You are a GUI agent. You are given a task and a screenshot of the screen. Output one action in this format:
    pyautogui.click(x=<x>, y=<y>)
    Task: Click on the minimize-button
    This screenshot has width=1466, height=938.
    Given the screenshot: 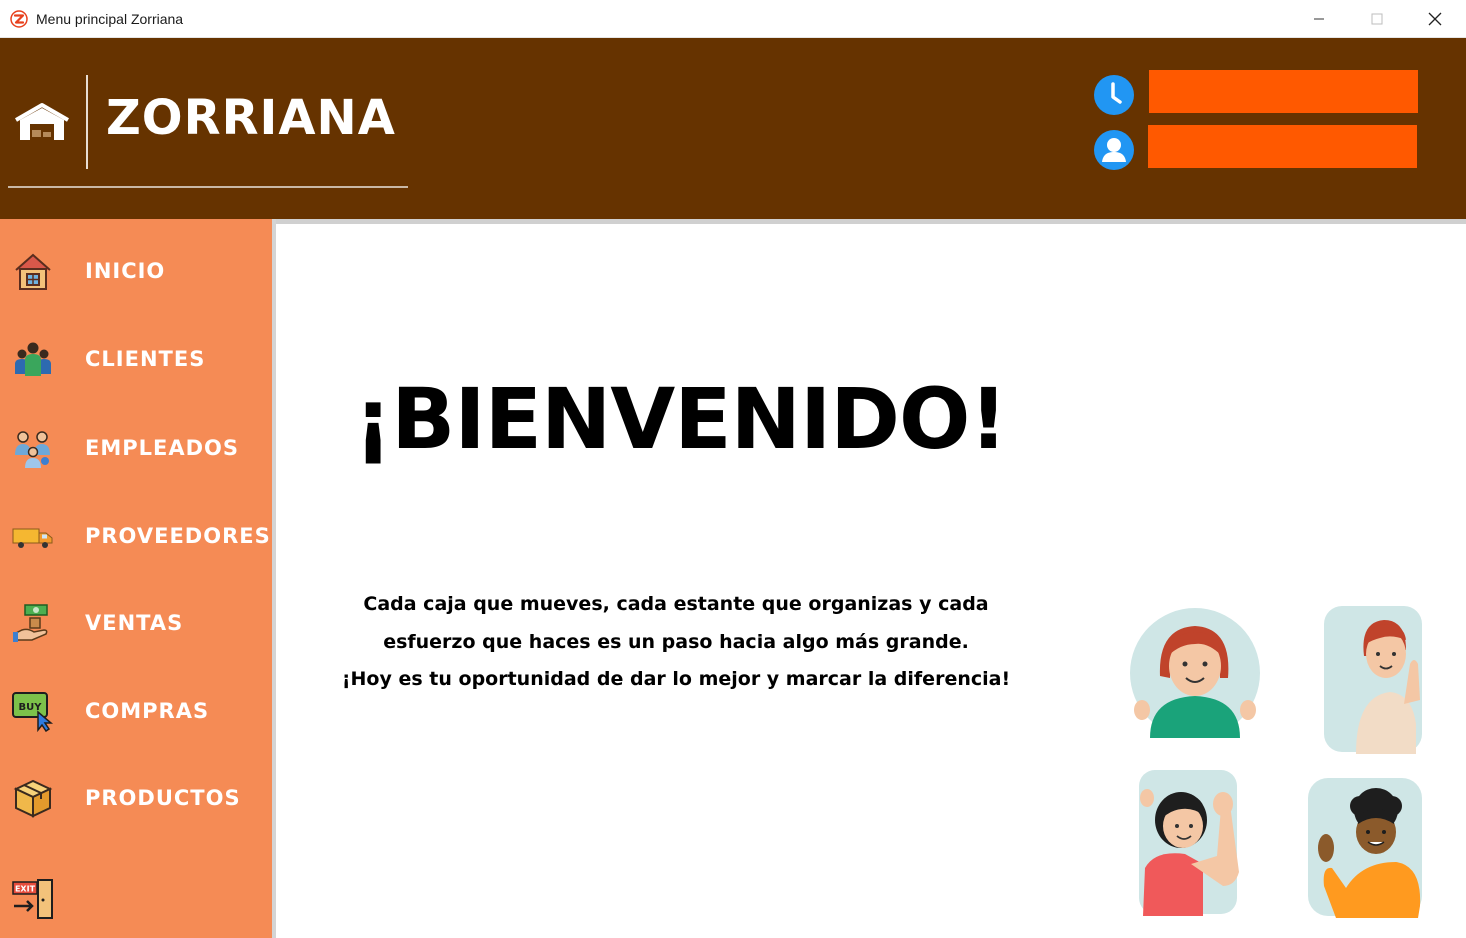 What is the action you would take?
    pyautogui.click(x=1319, y=19)
    